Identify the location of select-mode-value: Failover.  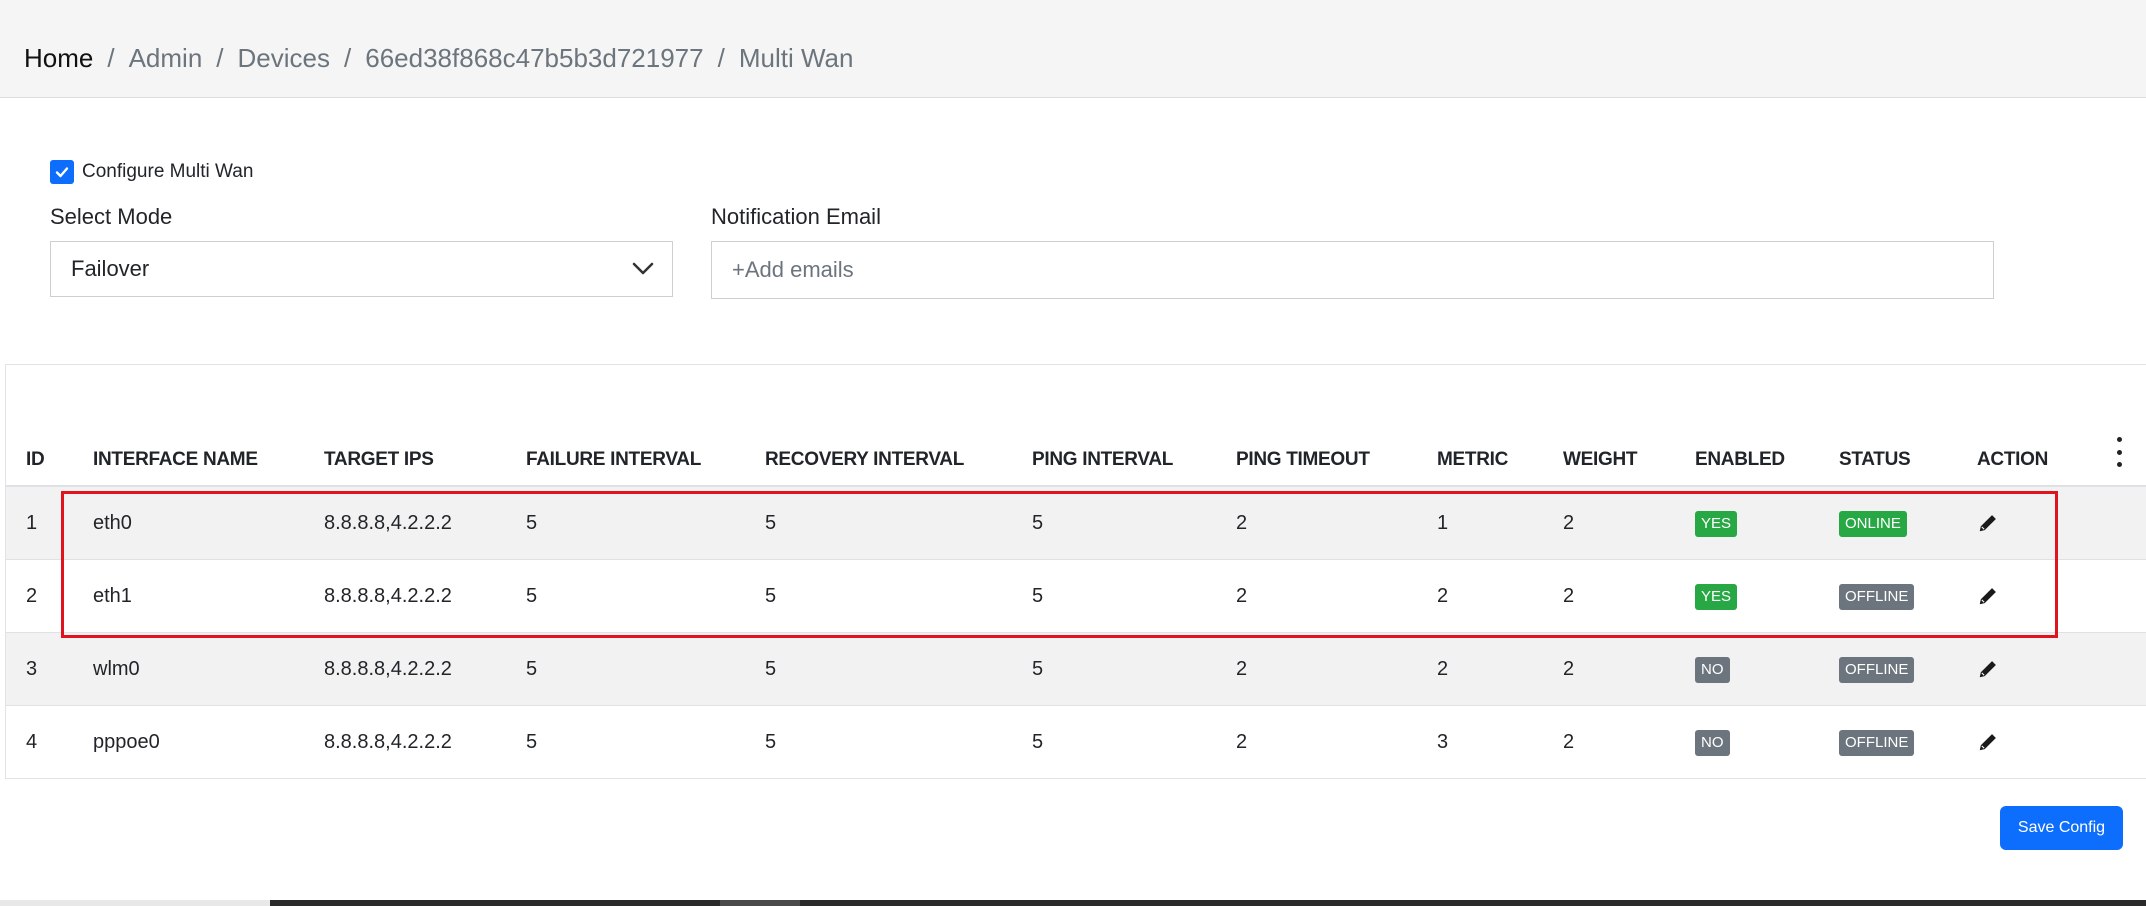
(110, 268).